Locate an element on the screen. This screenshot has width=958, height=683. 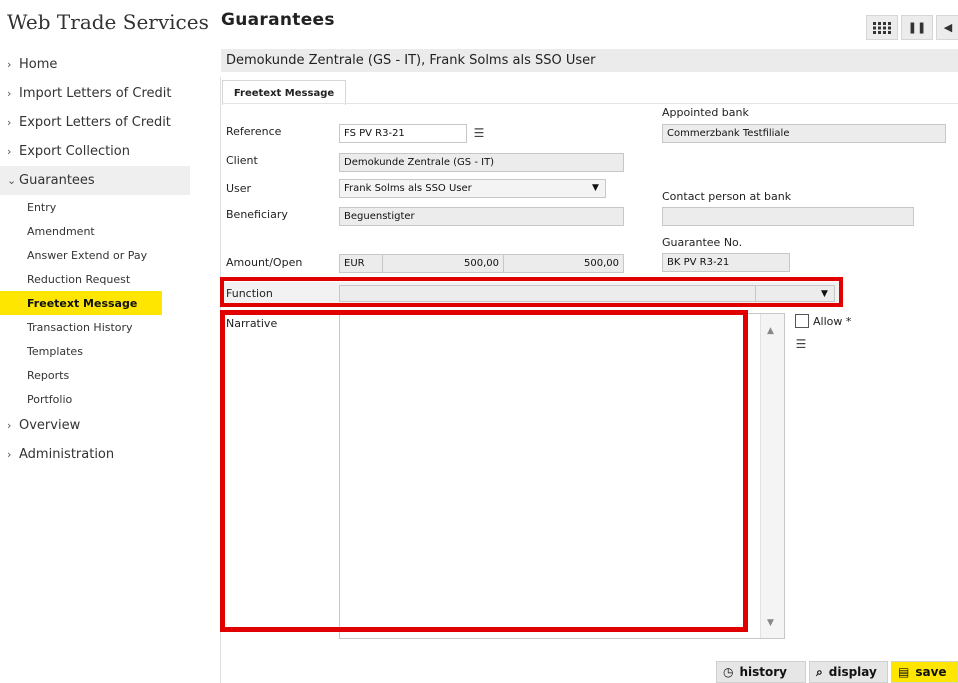
back-button: ◀ is located at coordinates (947, 27).